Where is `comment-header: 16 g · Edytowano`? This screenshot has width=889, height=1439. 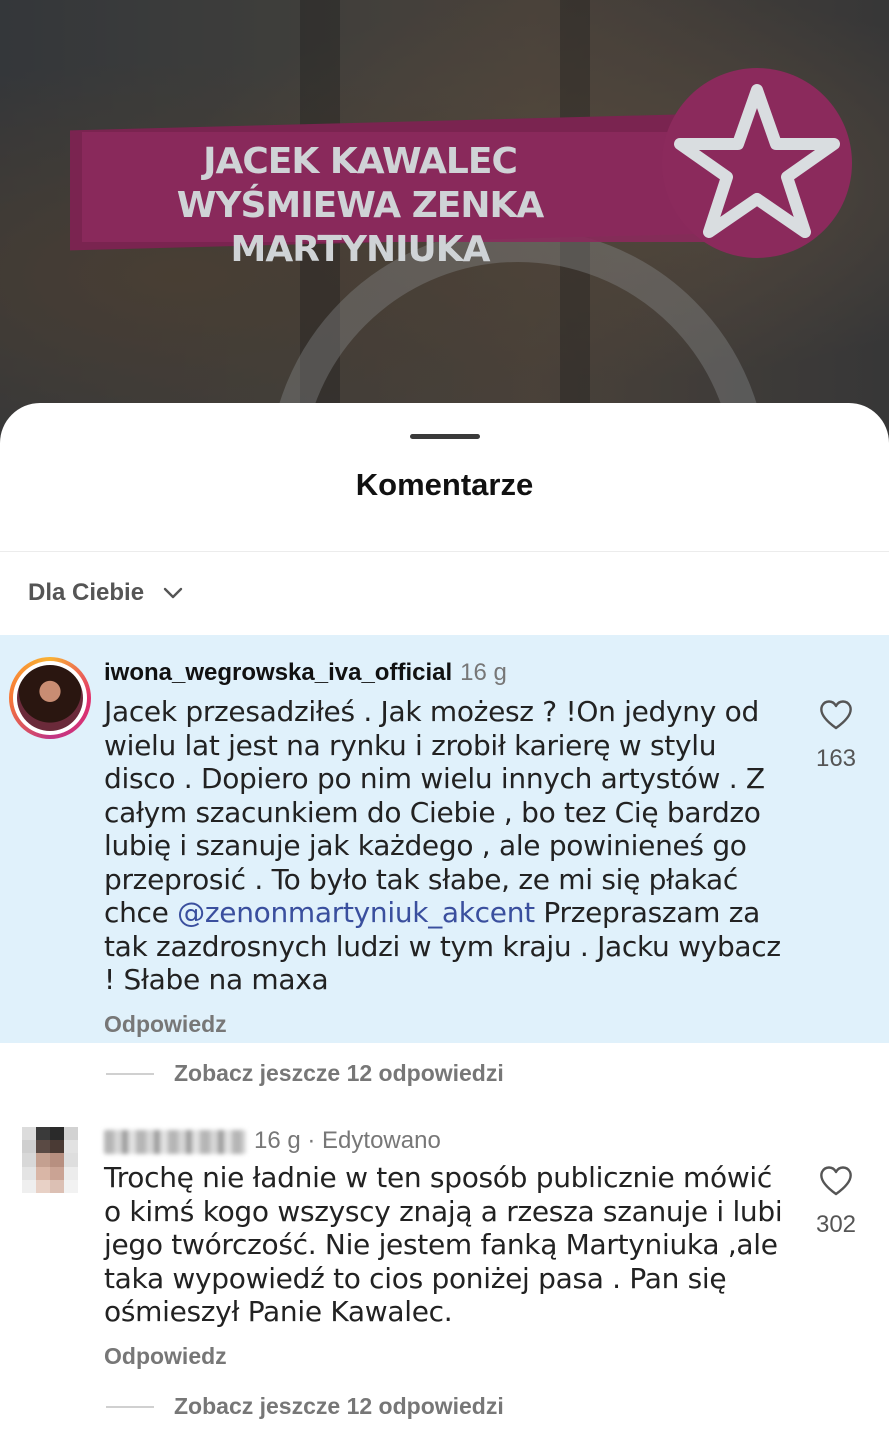 comment-header: 16 g · Edytowano is located at coordinates (272, 1141).